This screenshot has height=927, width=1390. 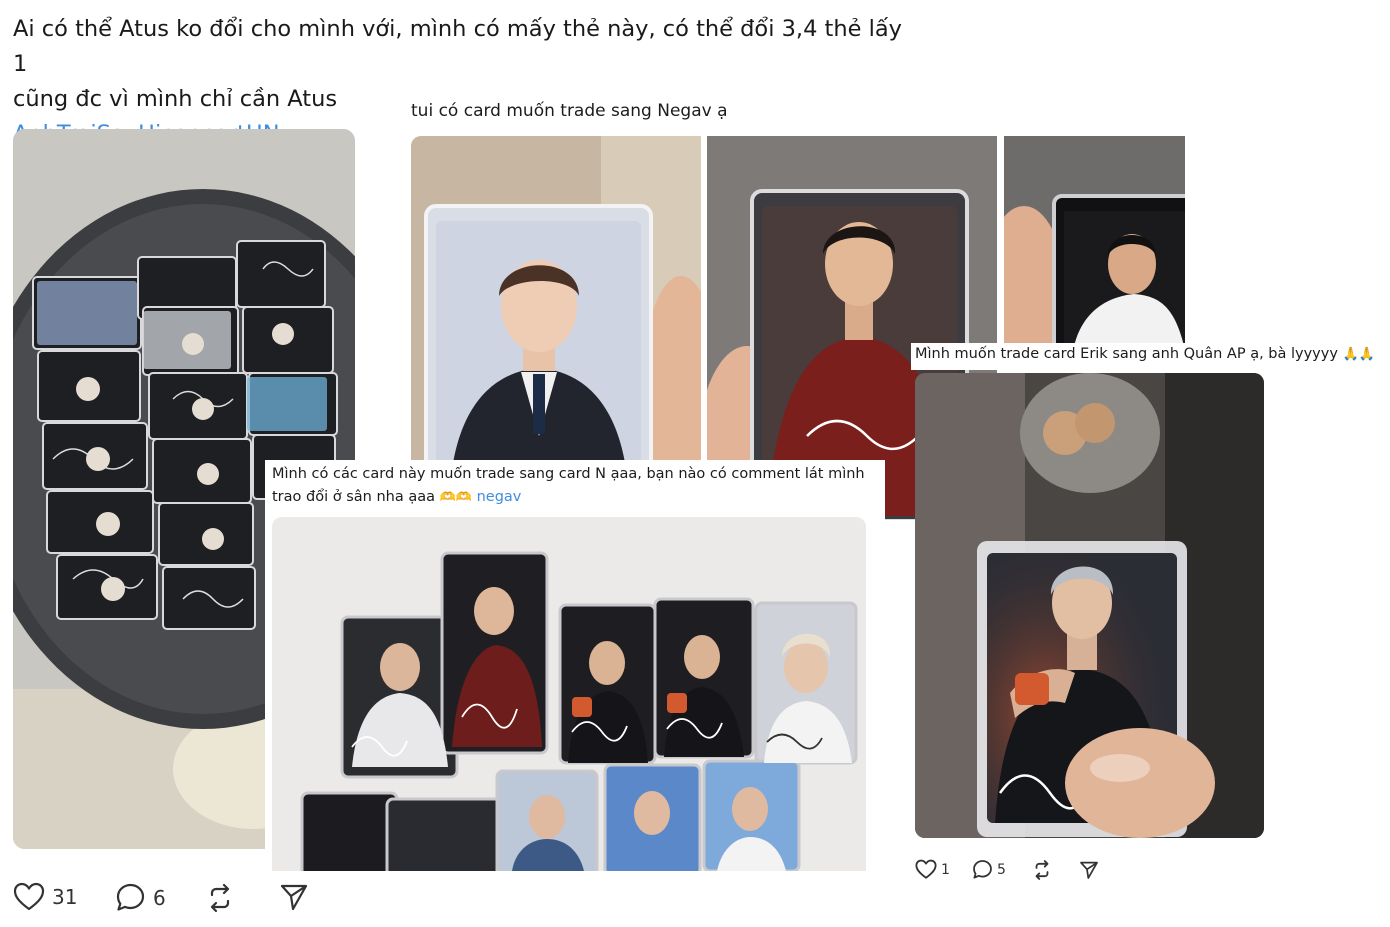 I want to click on erik-like-button: 1, so click(x=932, y=869).